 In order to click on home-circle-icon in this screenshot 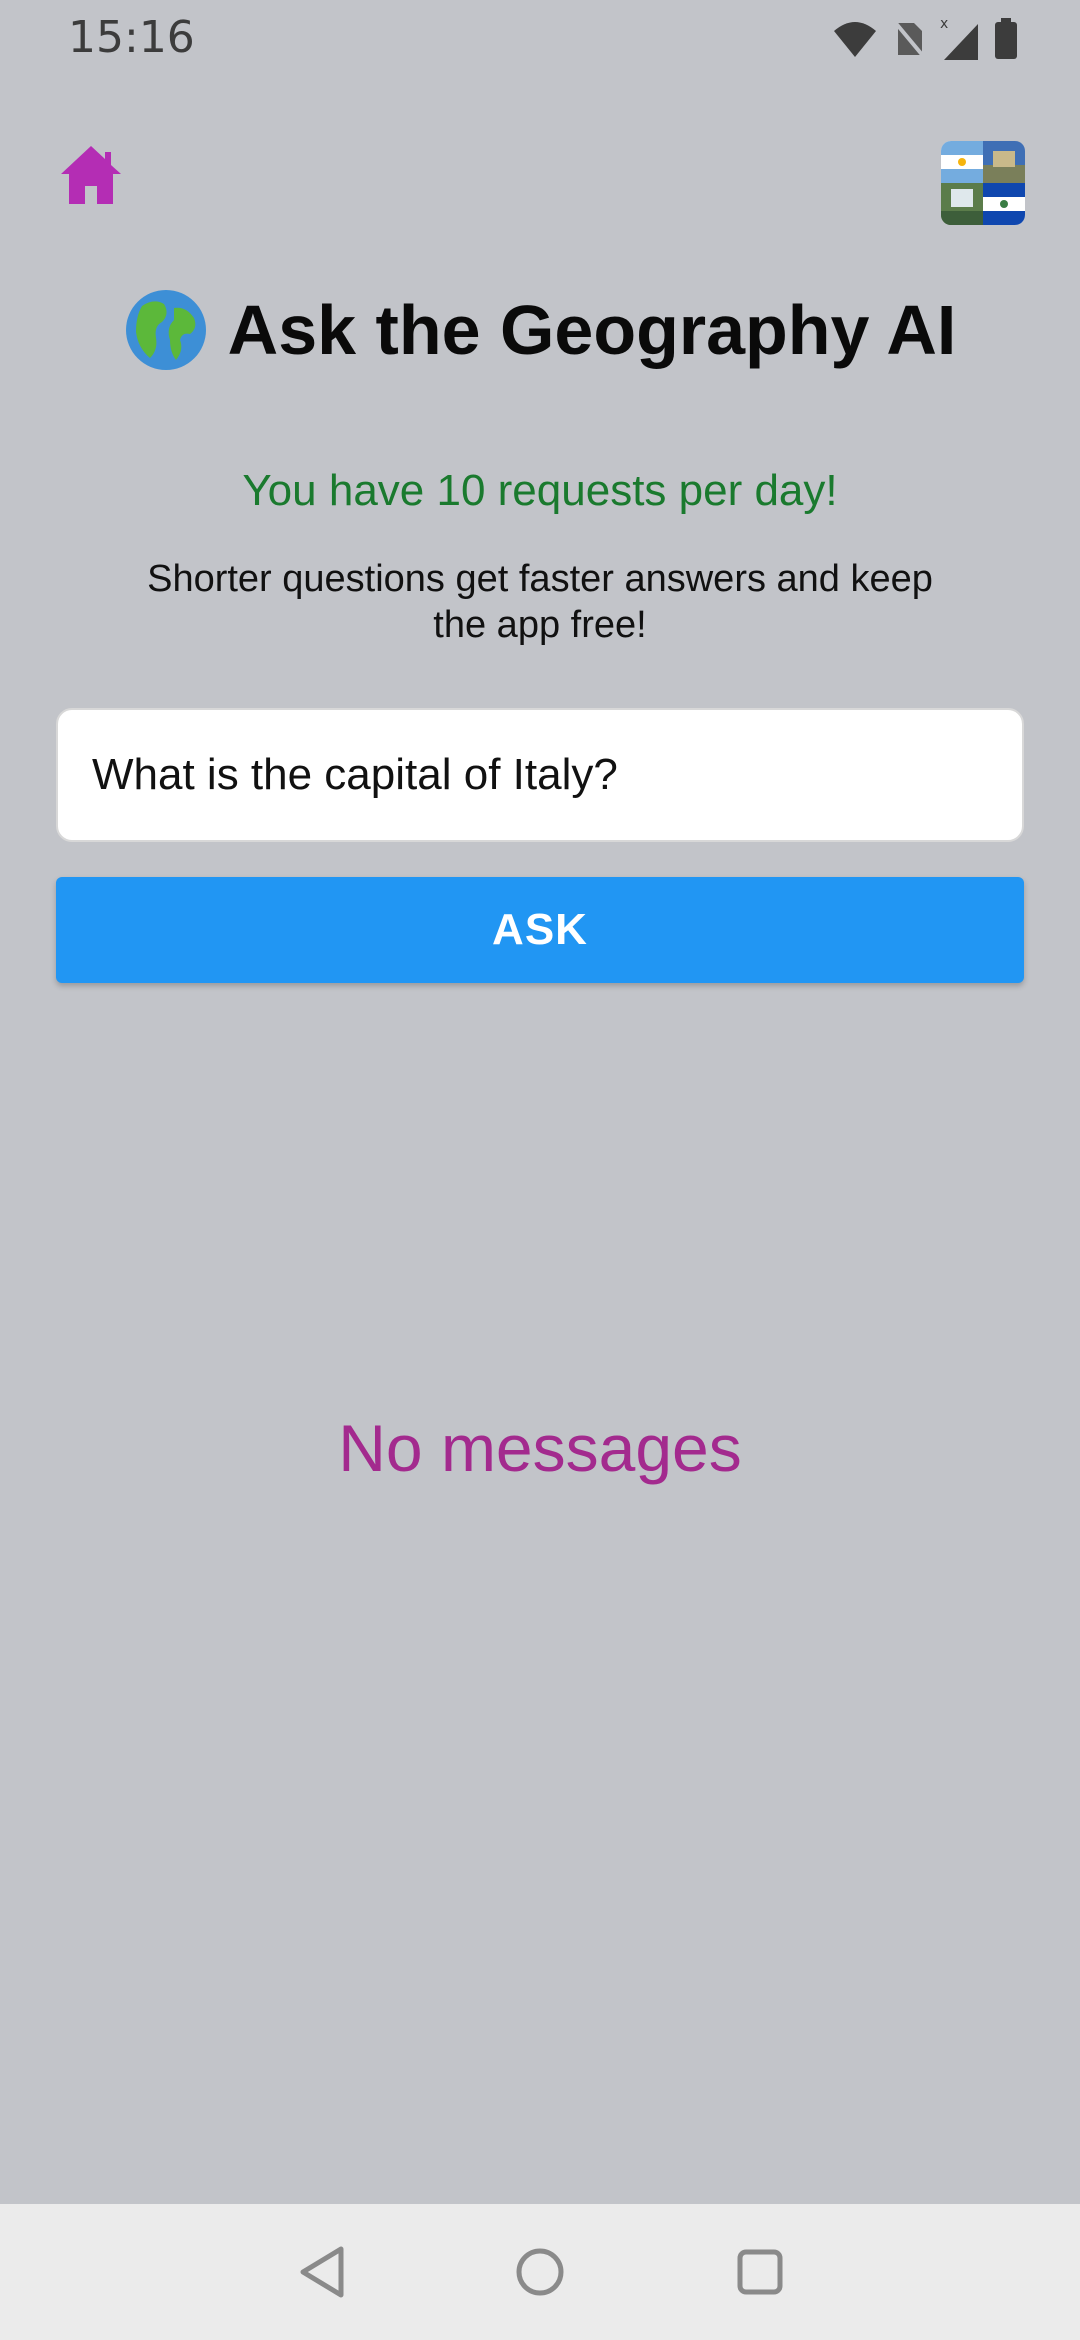, I will do `click(540, 2272)`.